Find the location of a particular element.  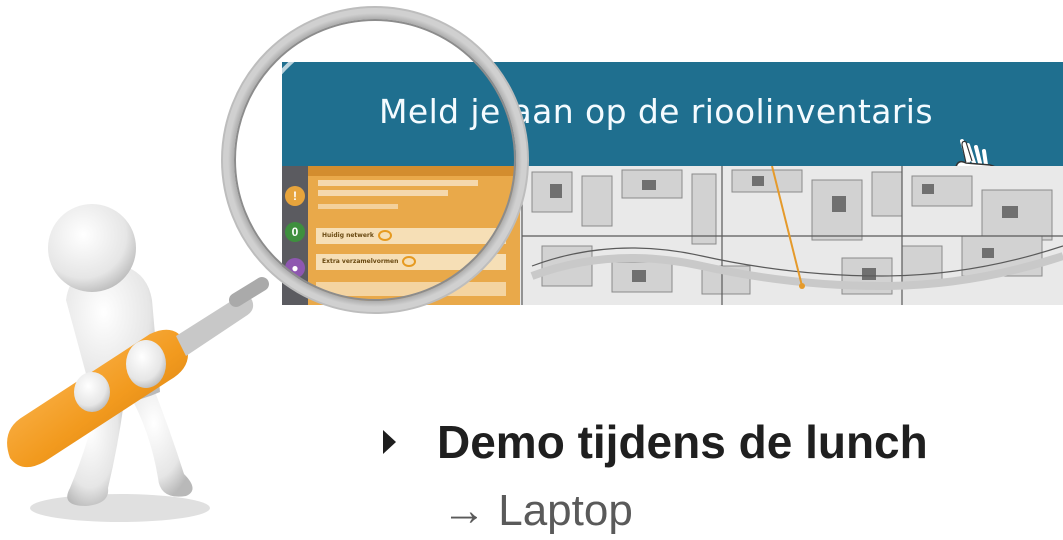

bullet-subtext: → Laptop is located at coordinates (537, 510).